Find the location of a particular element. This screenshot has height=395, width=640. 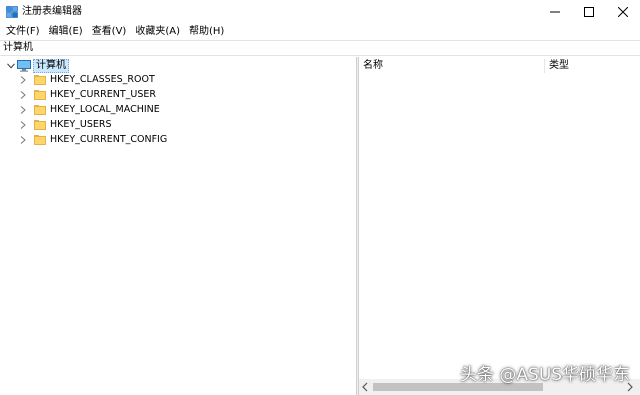

tree-root-label: 计算机 is located at coordinates (51, 65).